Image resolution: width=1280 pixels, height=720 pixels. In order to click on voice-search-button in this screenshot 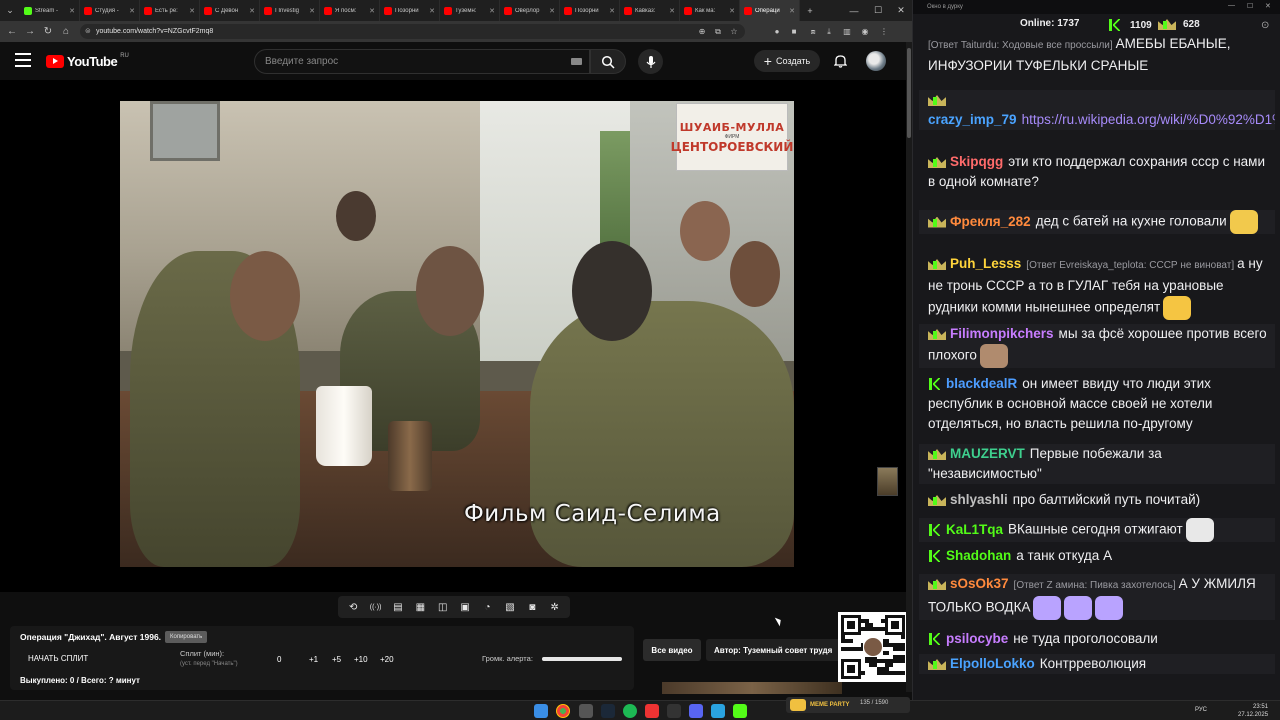, I will do `click(650, 61)`.